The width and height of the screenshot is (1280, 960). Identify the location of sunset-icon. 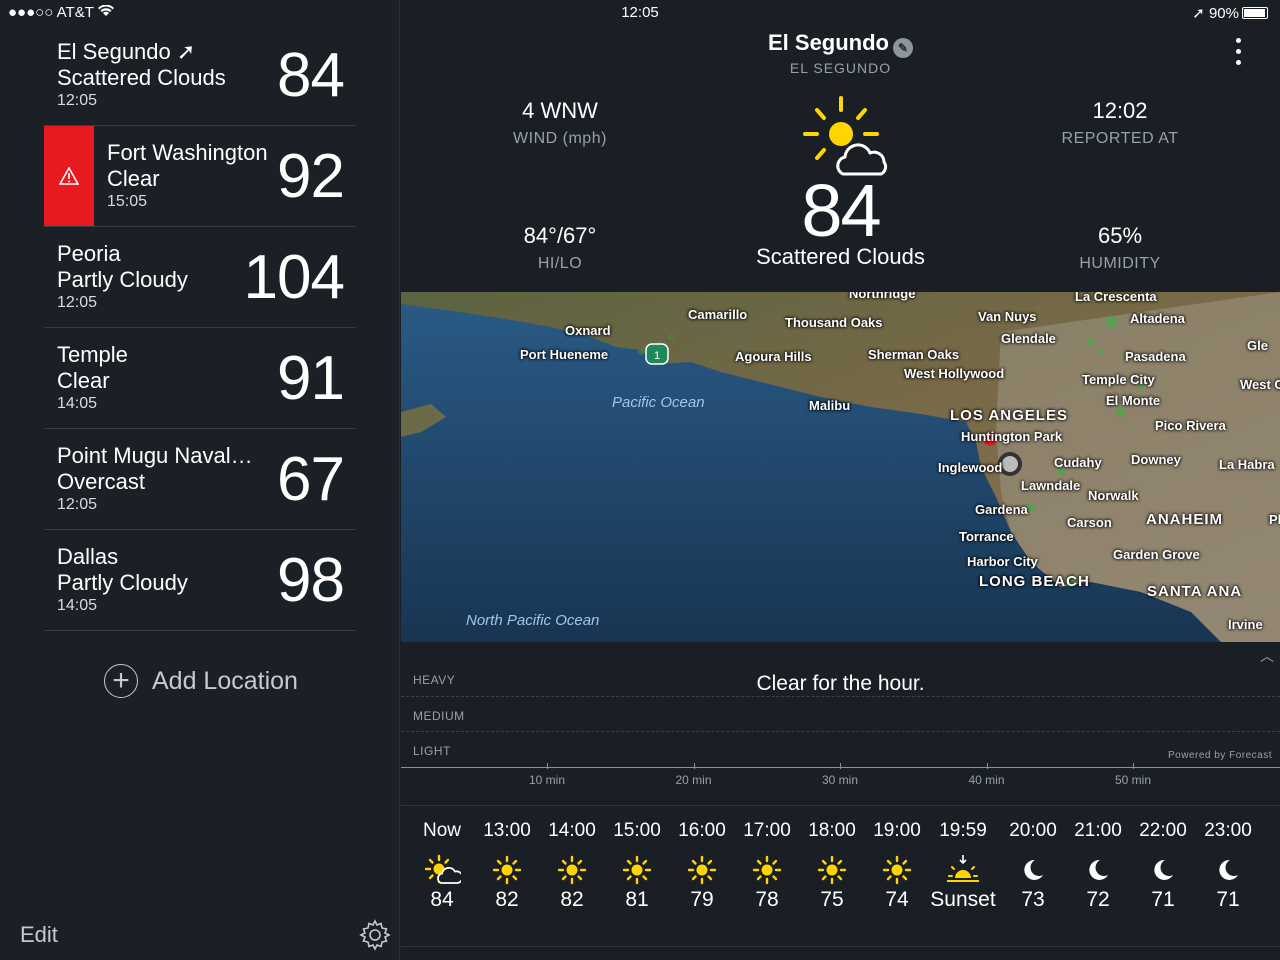
(963, 870).